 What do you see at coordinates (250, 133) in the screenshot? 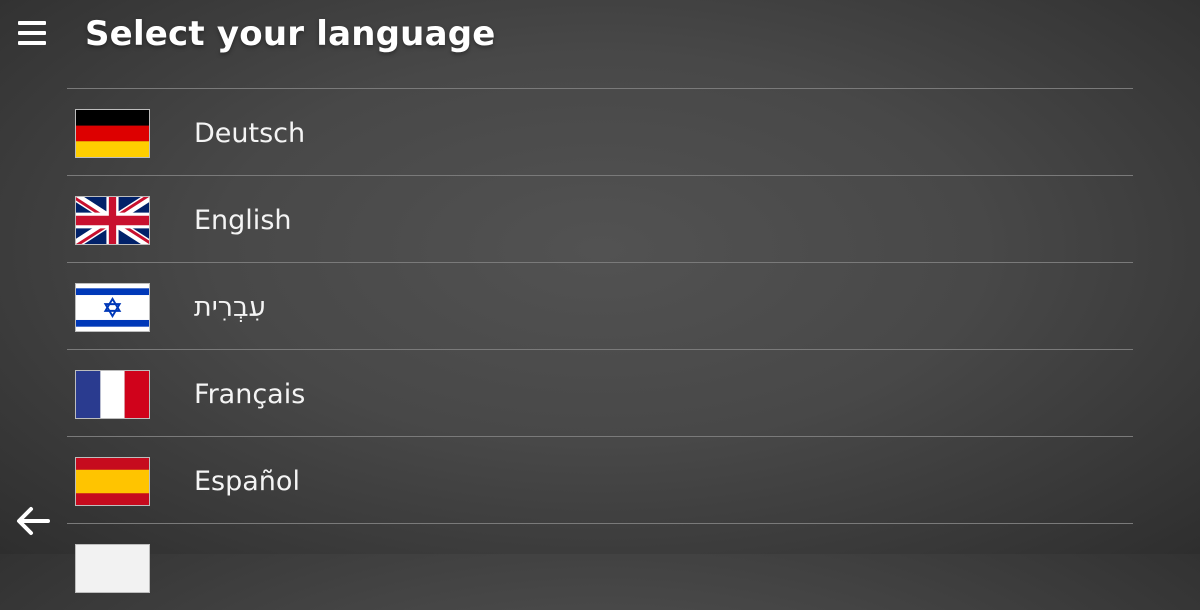
I see `language-label: Deutsch` at bounding box center [250, 133].